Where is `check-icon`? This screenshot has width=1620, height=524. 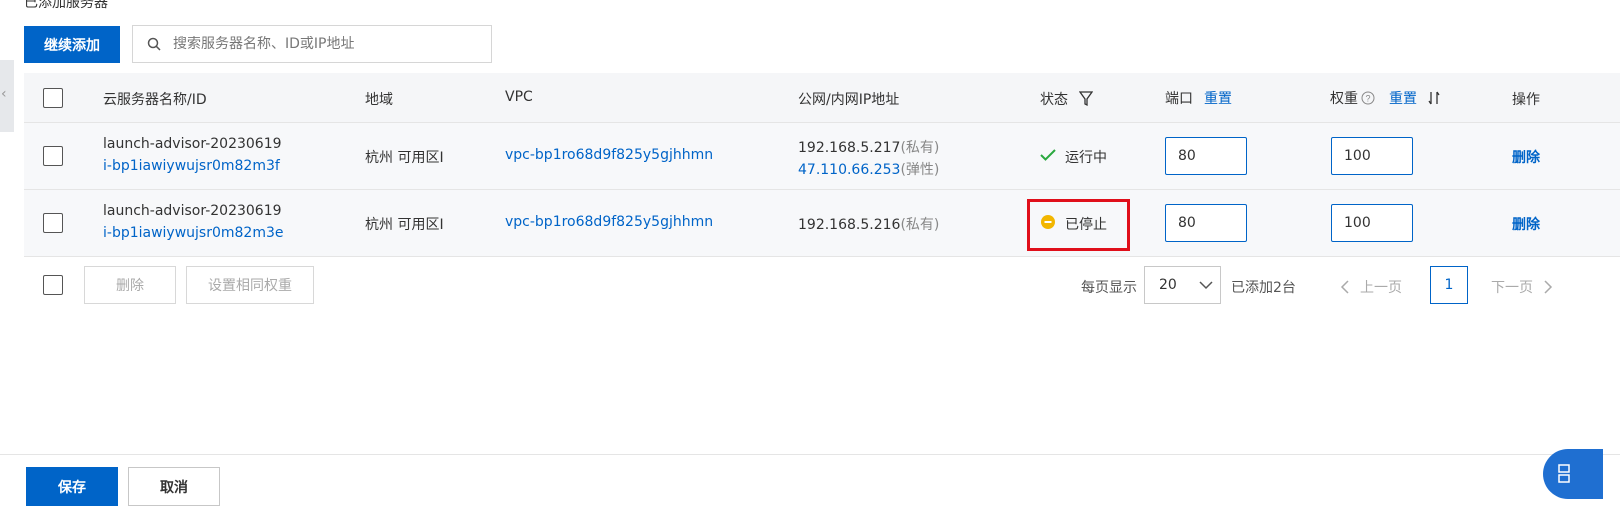
check-icon is located at coordinates (1048, 155).